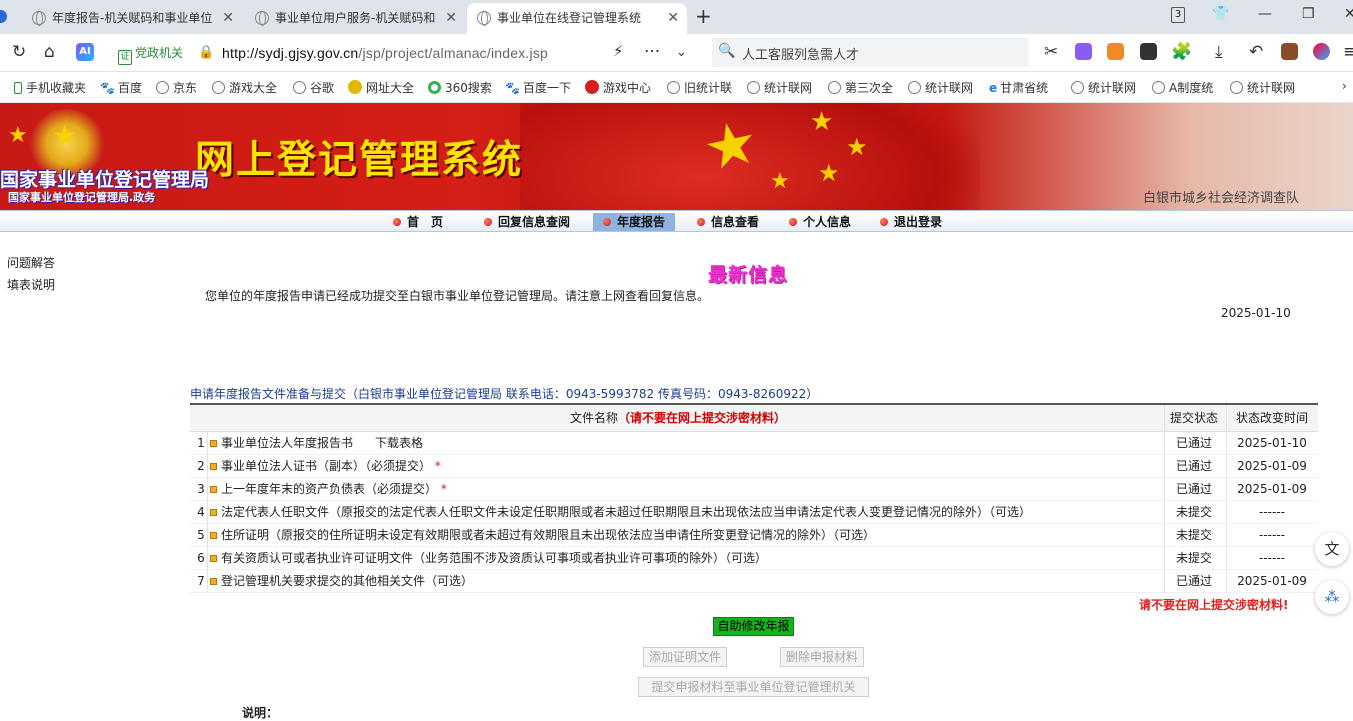  I want to click on download-icon: ⤓, so click(1219, 52).